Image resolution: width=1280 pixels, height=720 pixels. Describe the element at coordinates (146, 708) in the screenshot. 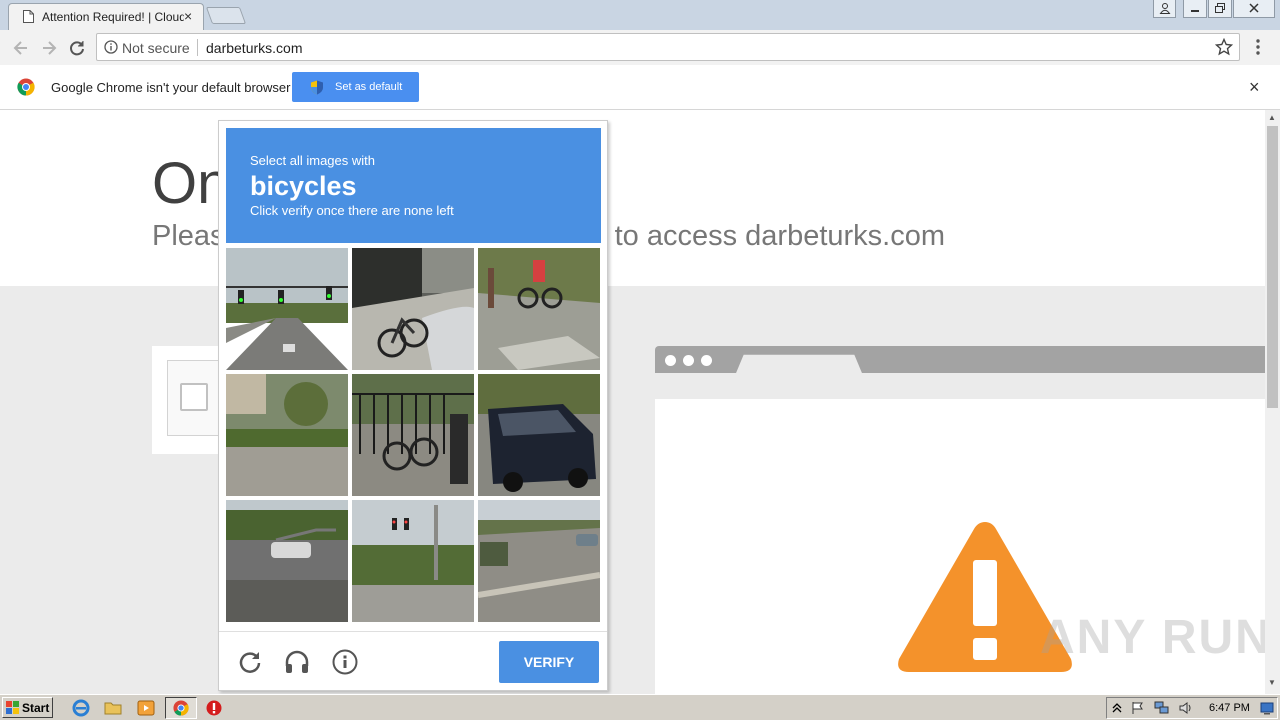

I see `media-player-icon` at that location.